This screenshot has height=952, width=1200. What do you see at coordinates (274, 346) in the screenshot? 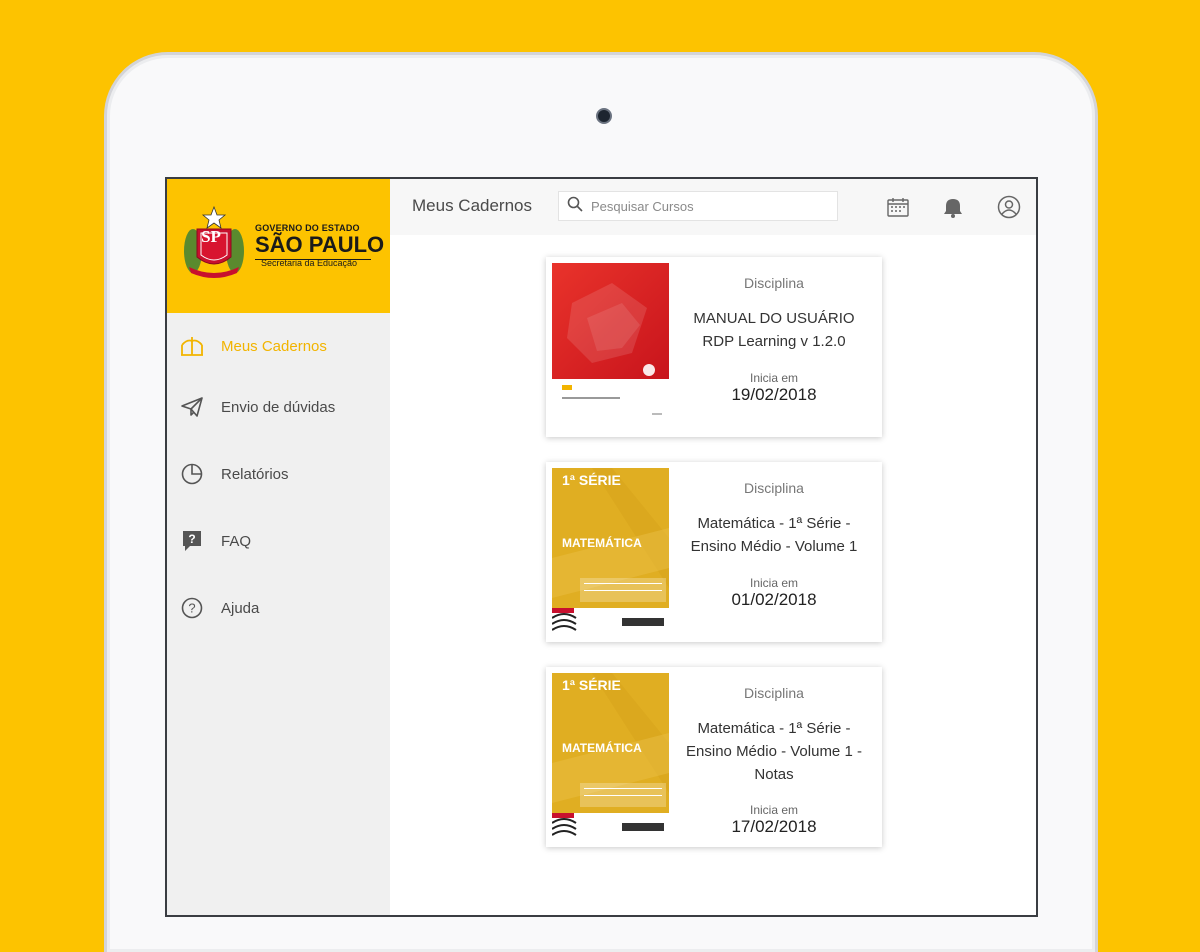
I see `sidebar-item-label: Meus Cadernos` at bounding box center [274, 346].